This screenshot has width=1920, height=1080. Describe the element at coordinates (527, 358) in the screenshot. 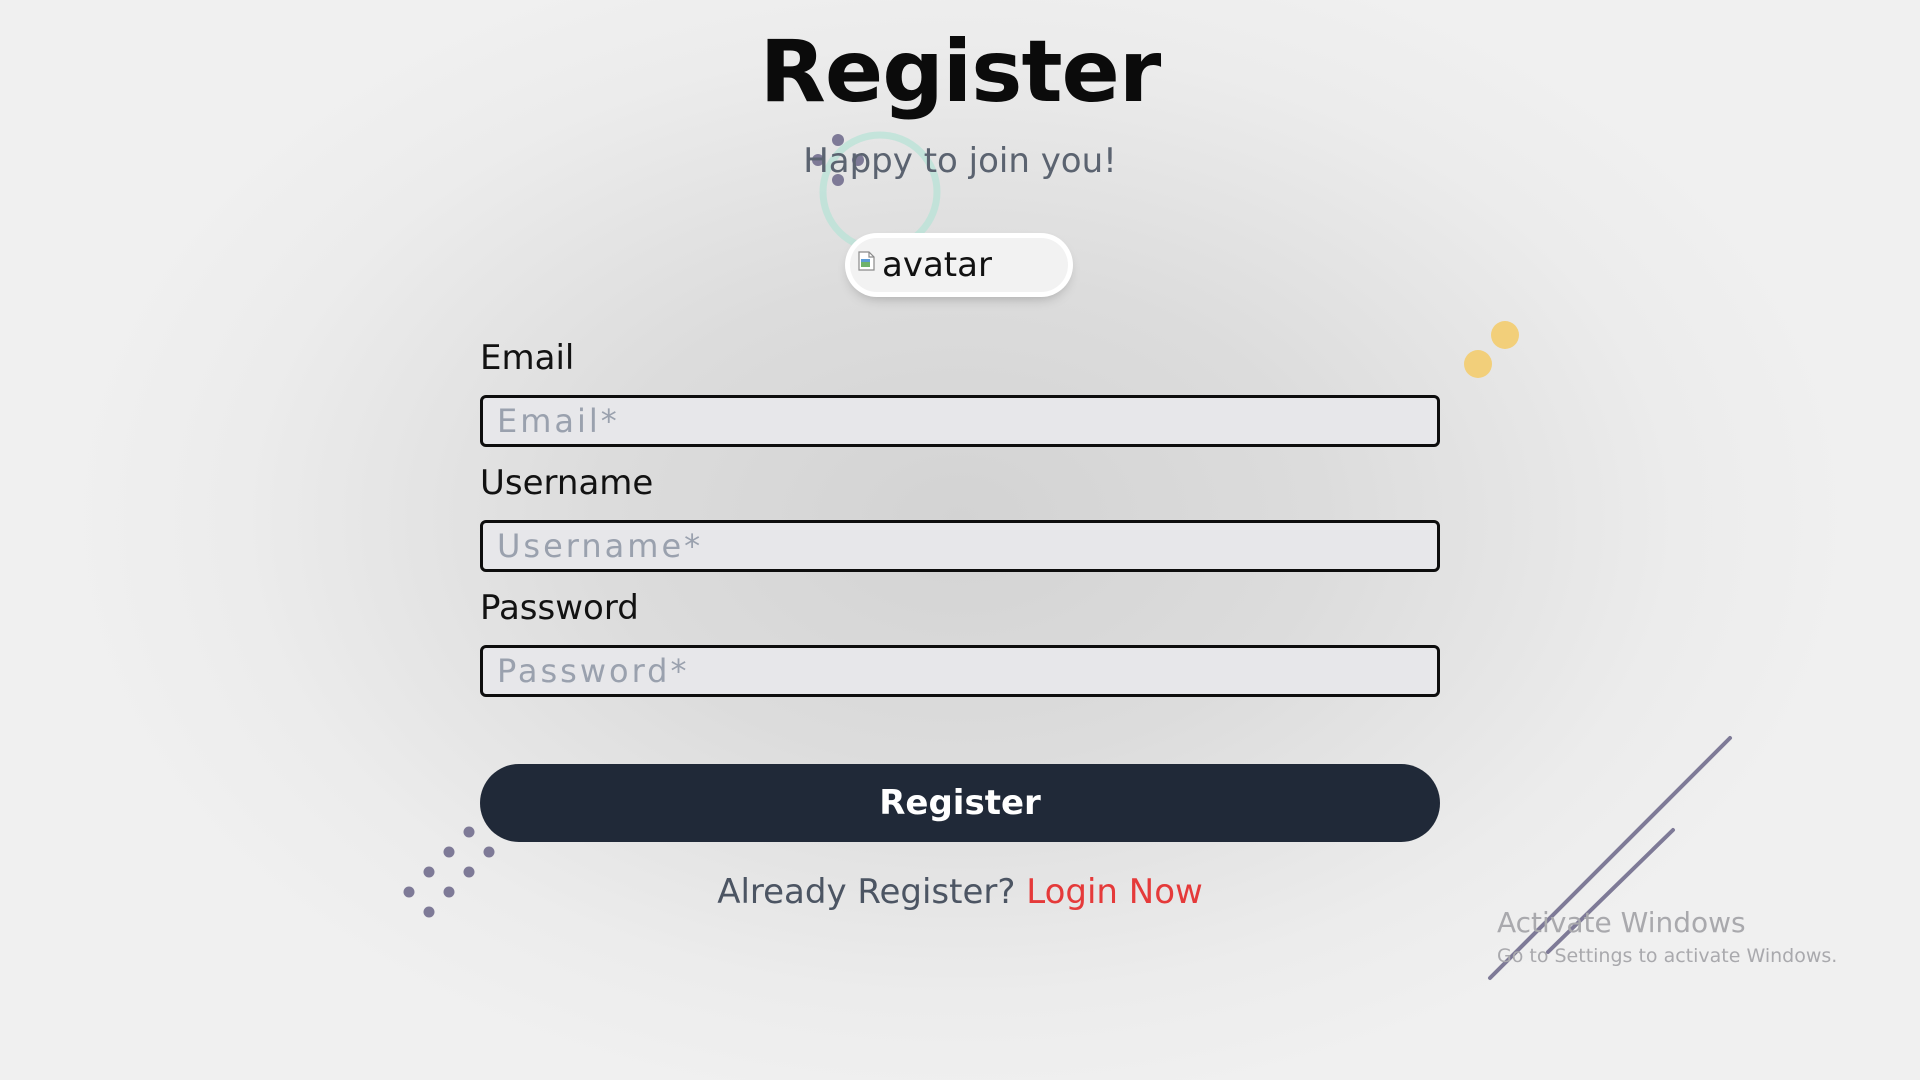

I see `email-label: Email` at that location.